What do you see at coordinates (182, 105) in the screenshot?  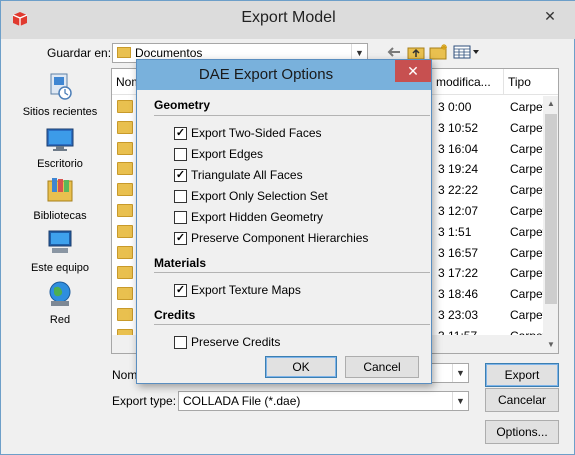 I see `section-geometry: Geometry` at bounding box center [182, 105].